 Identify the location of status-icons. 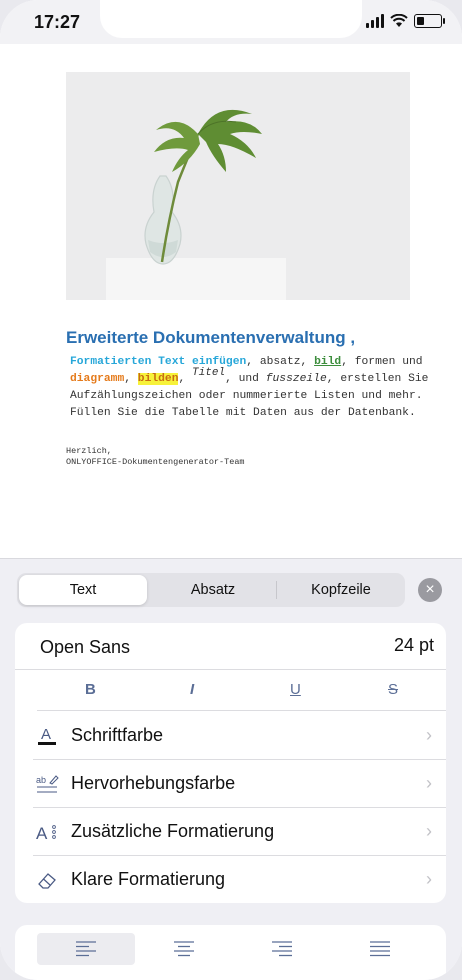
(405, 21).